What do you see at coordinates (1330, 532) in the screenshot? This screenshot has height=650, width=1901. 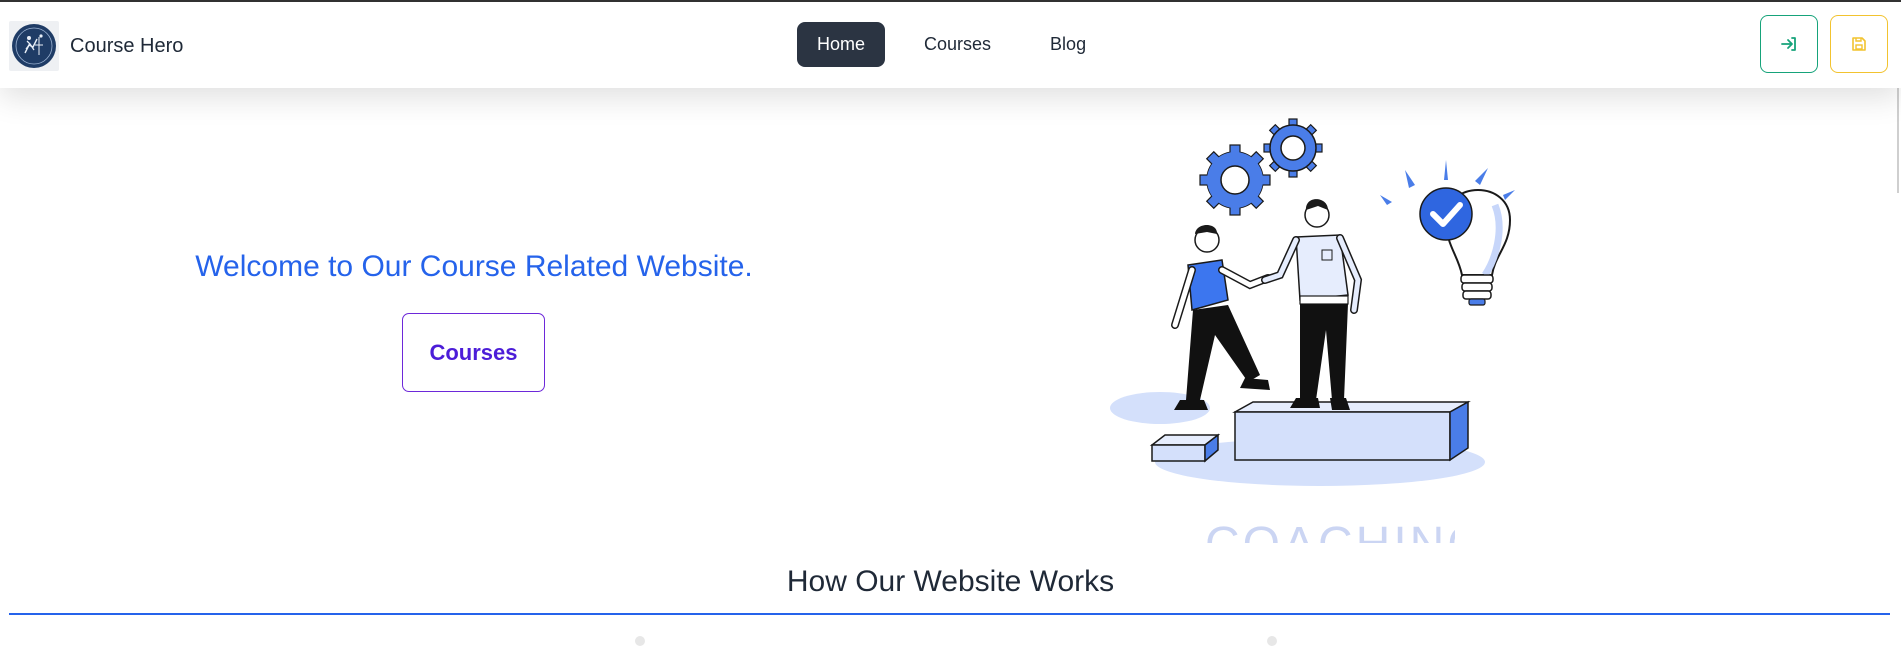 I see `illustration-caption: COACHING` at bounding box center [1330, 532].